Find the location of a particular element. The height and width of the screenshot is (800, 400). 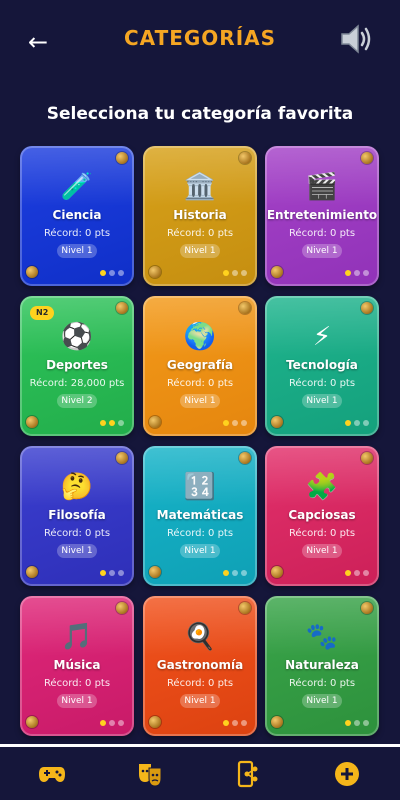

level-badge: N2 is located at coordinates (42, 313).